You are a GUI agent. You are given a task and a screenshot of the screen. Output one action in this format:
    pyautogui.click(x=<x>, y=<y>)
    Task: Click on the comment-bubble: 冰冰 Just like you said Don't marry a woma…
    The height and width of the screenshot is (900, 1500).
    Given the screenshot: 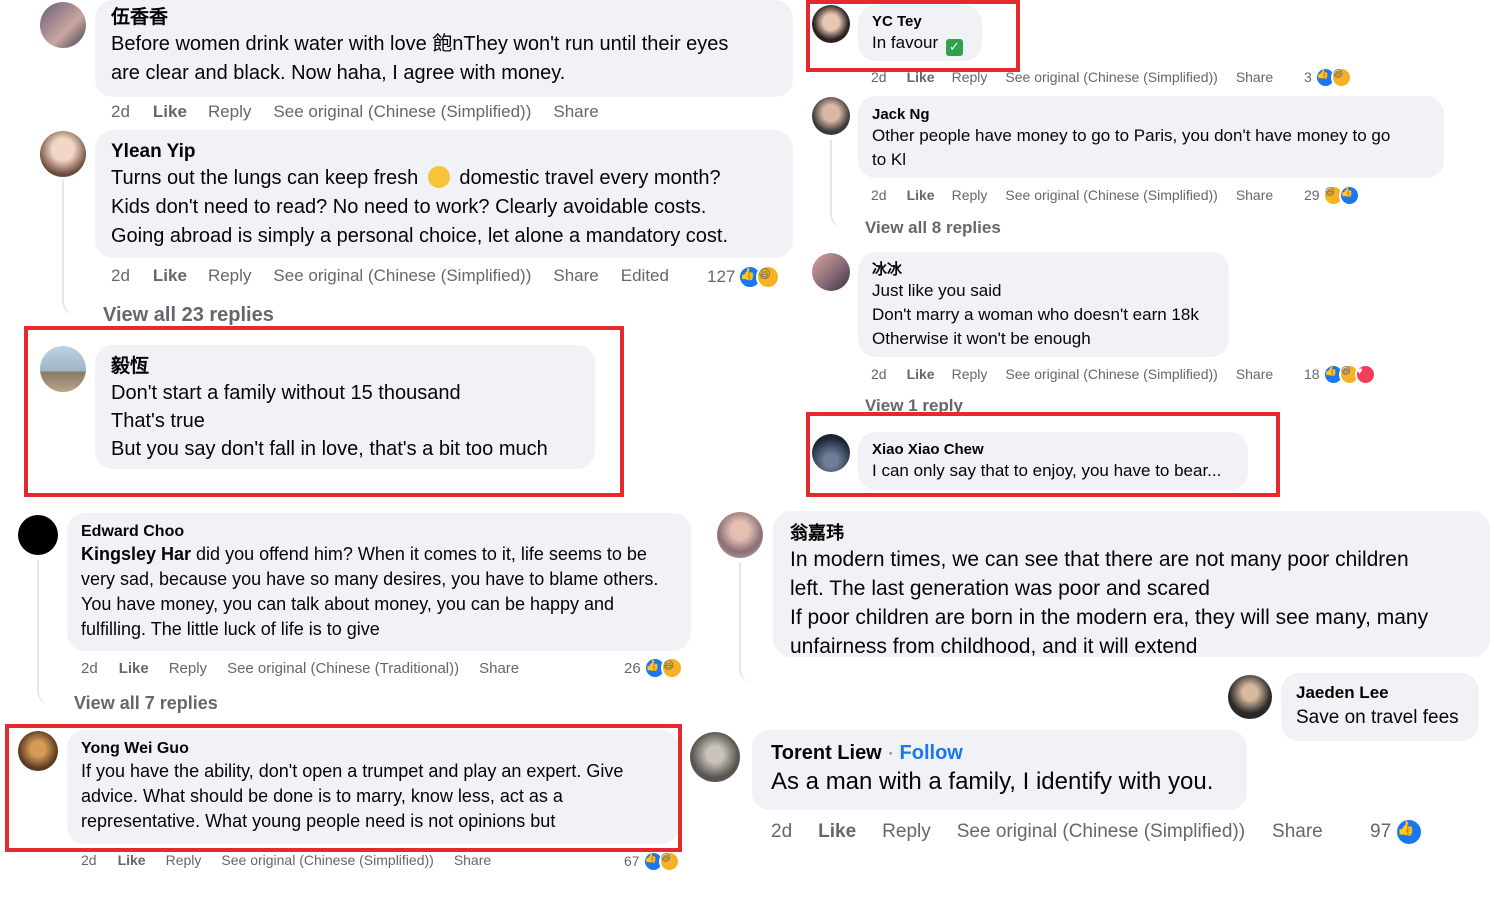 What is the action you would take?
    pyautogui.click(x=1043, y=304)
    